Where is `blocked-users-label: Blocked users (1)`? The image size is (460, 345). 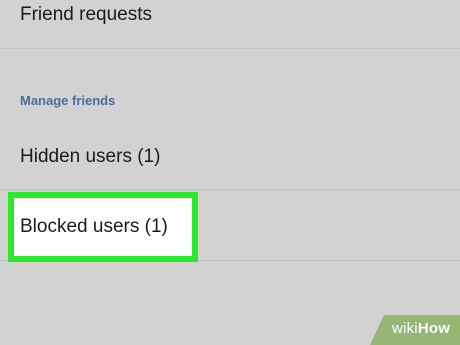
blocked-users-label: Blocked users (1) is located at coordinates (94, 227).